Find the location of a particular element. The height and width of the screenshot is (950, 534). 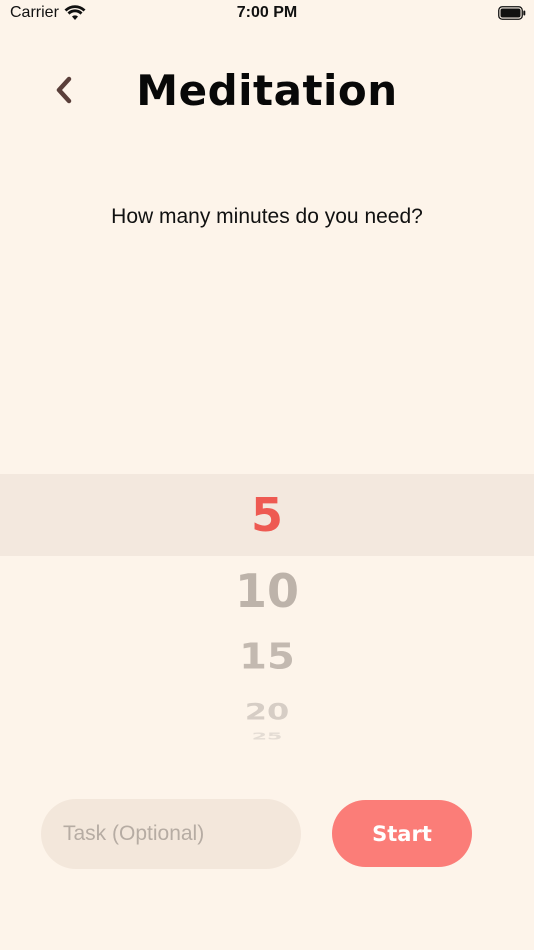

duration-question: How many minutes do you need? is located at coordinates (267, 216).